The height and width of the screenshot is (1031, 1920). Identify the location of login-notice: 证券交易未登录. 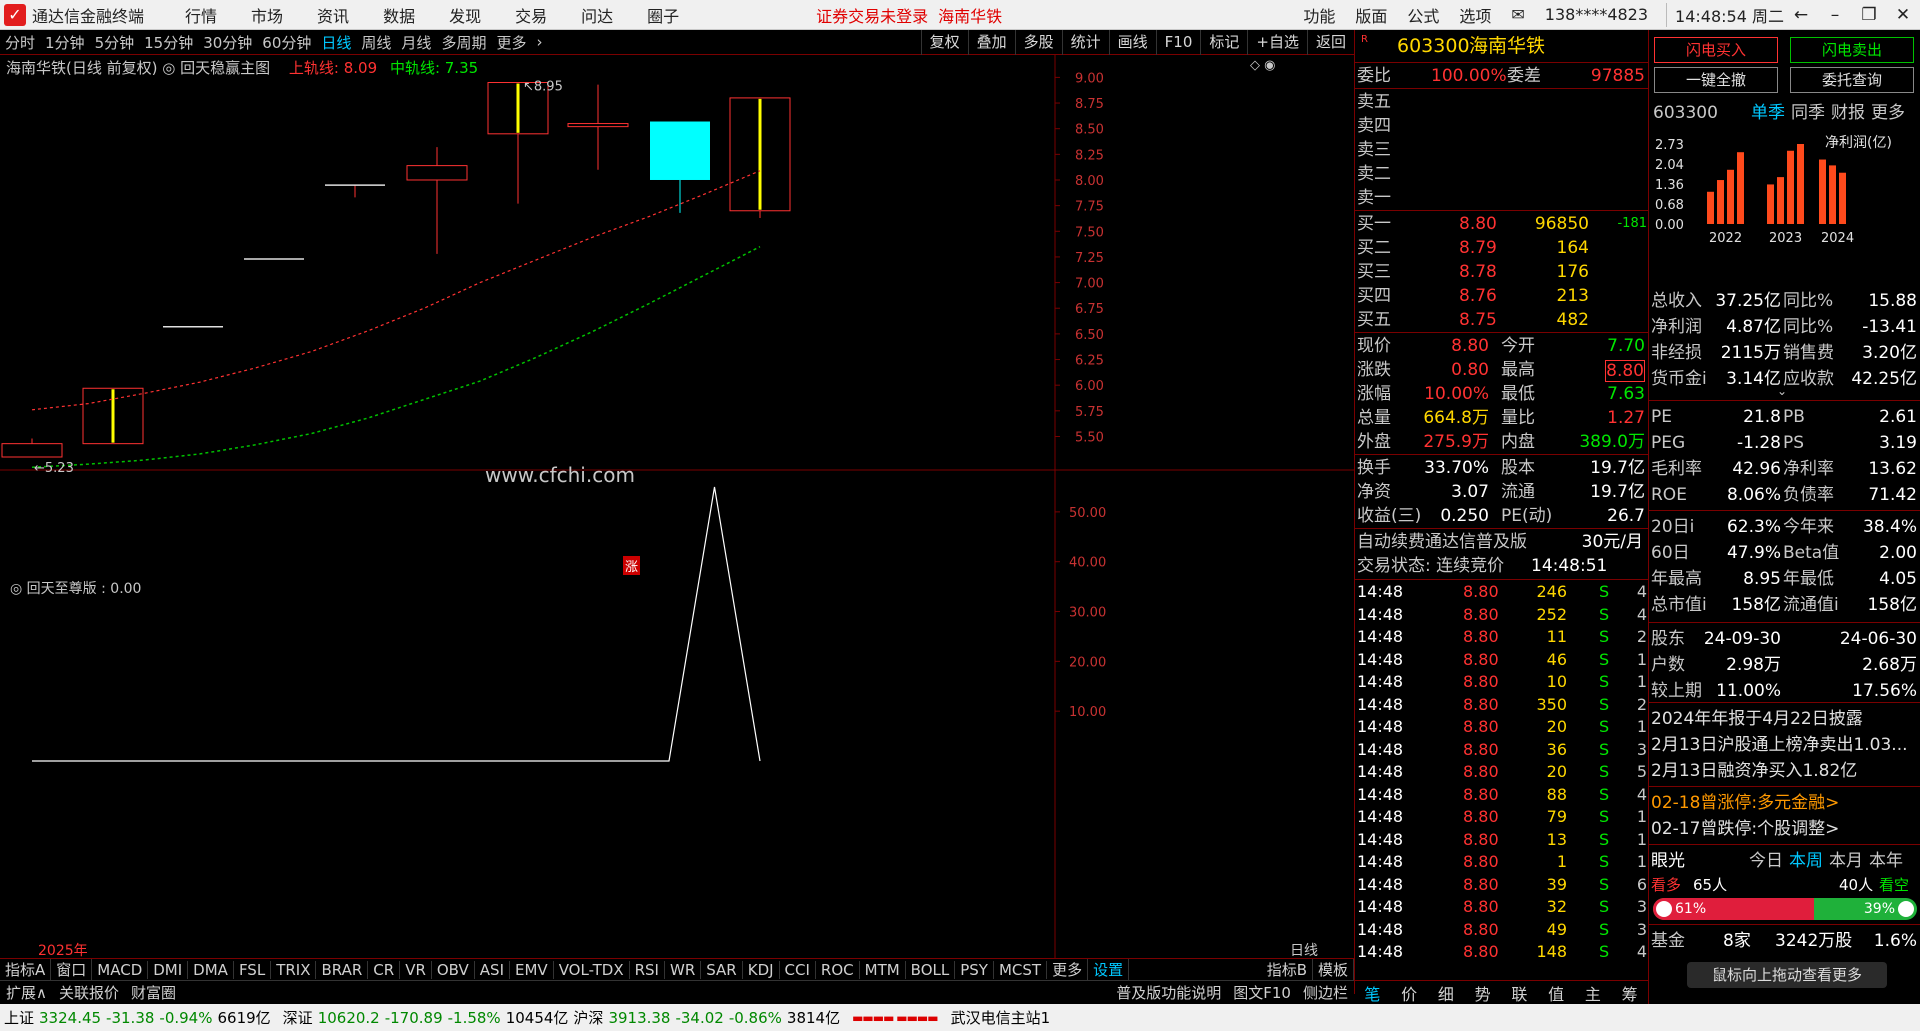
(872, 15).